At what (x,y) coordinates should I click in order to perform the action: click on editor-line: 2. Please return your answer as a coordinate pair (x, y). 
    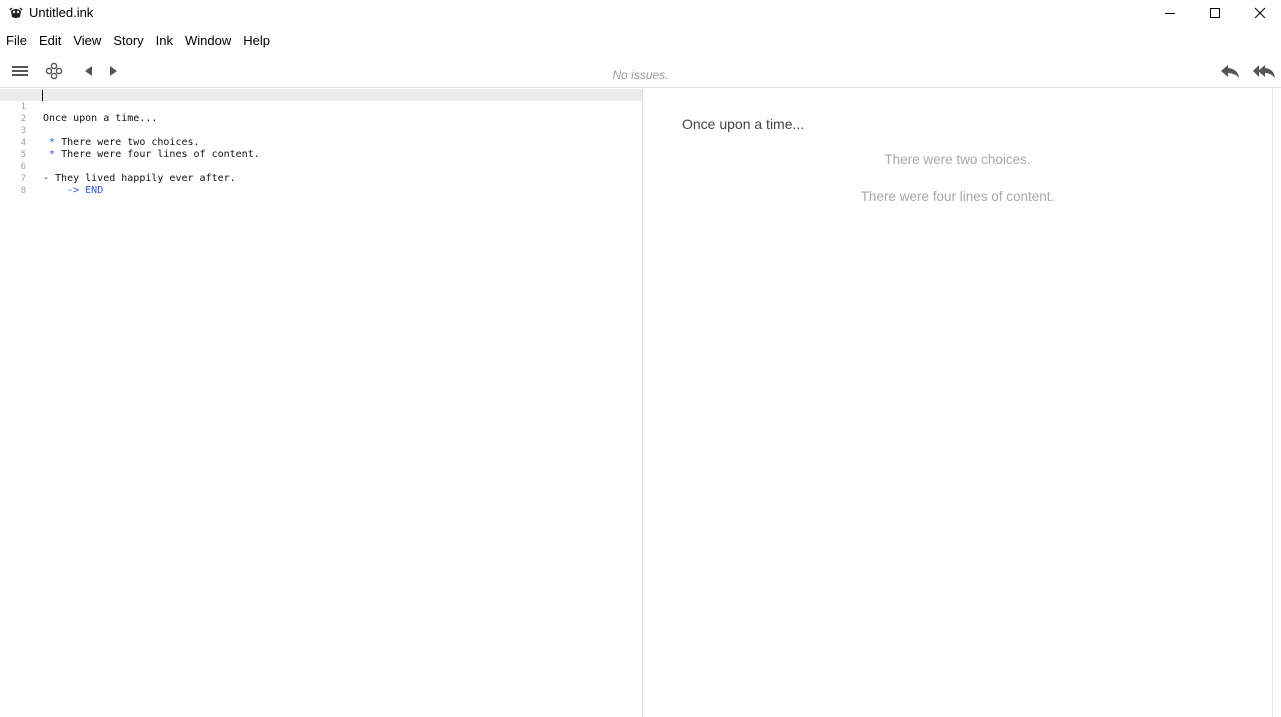
    Looking at the image, I should click on (321, 112).